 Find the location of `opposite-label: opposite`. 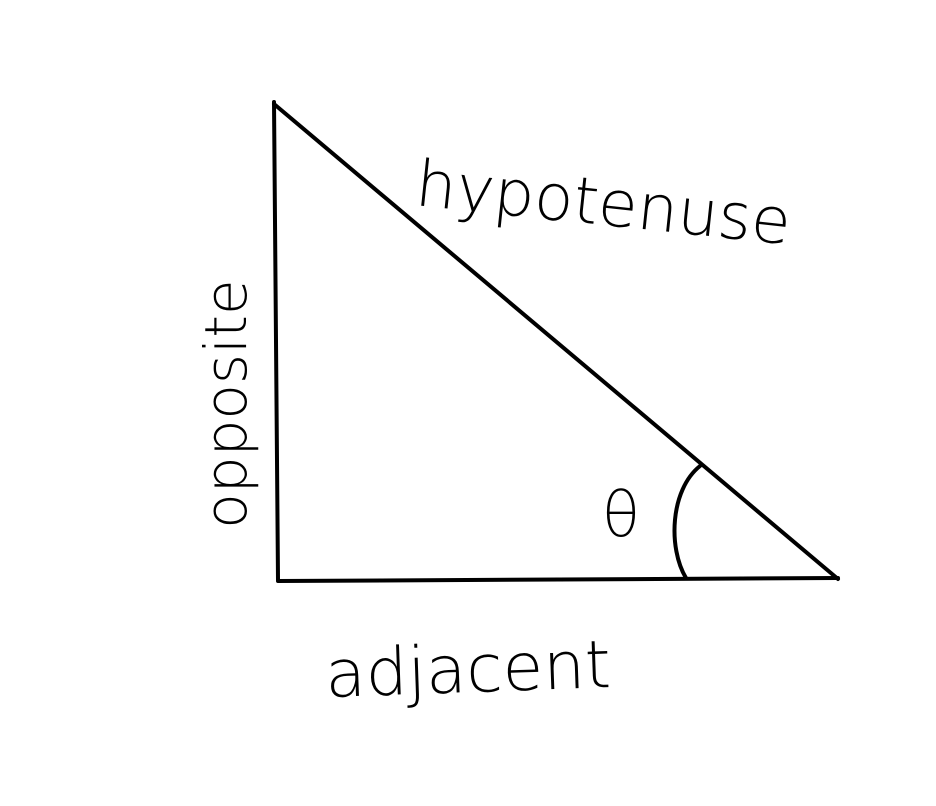

opposite-label: opposite is located at coordinates (226, 403).